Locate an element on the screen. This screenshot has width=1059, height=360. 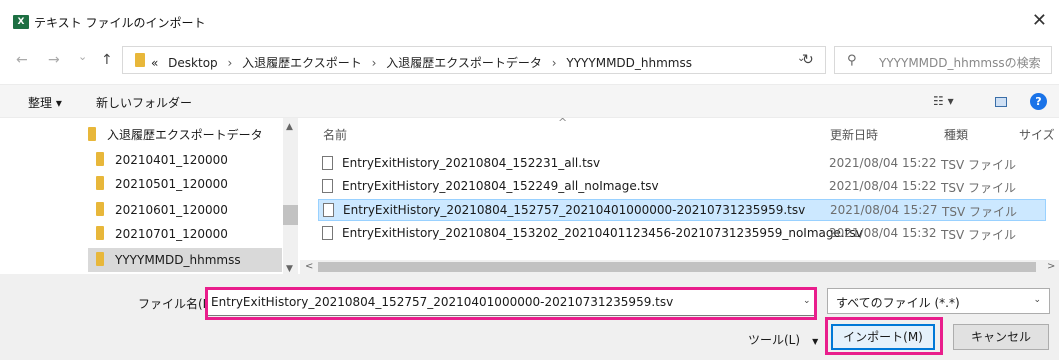
refresh-icon: ↻ is located at coordinates (808, 60).